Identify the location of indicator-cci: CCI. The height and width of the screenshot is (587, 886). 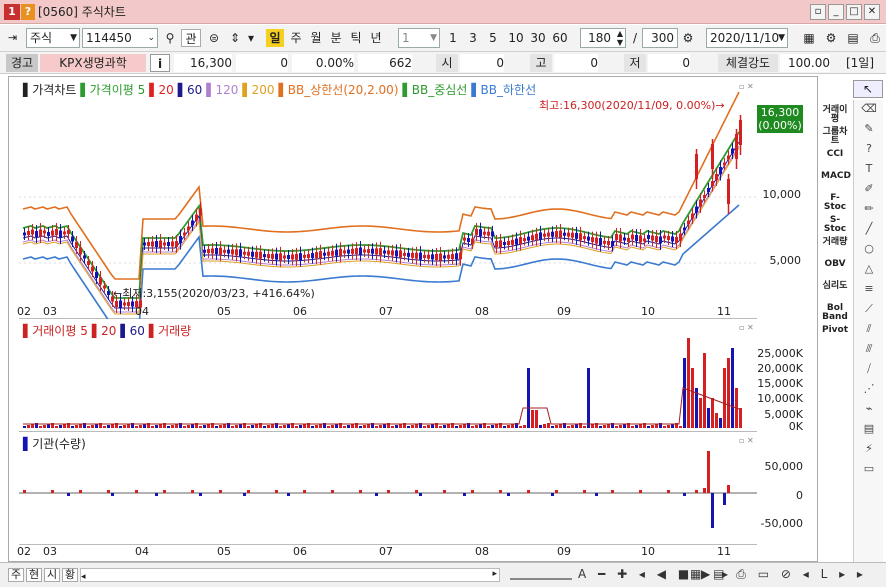
(835, 154).